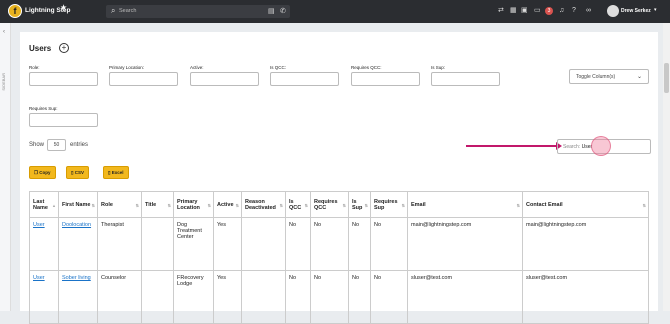 The height and width of the screenshot is (324, 670). What do you see at coordinates (561, 11) in the screenshot?
I see `bell-icon: ♫` at bounding box center [561, 11].